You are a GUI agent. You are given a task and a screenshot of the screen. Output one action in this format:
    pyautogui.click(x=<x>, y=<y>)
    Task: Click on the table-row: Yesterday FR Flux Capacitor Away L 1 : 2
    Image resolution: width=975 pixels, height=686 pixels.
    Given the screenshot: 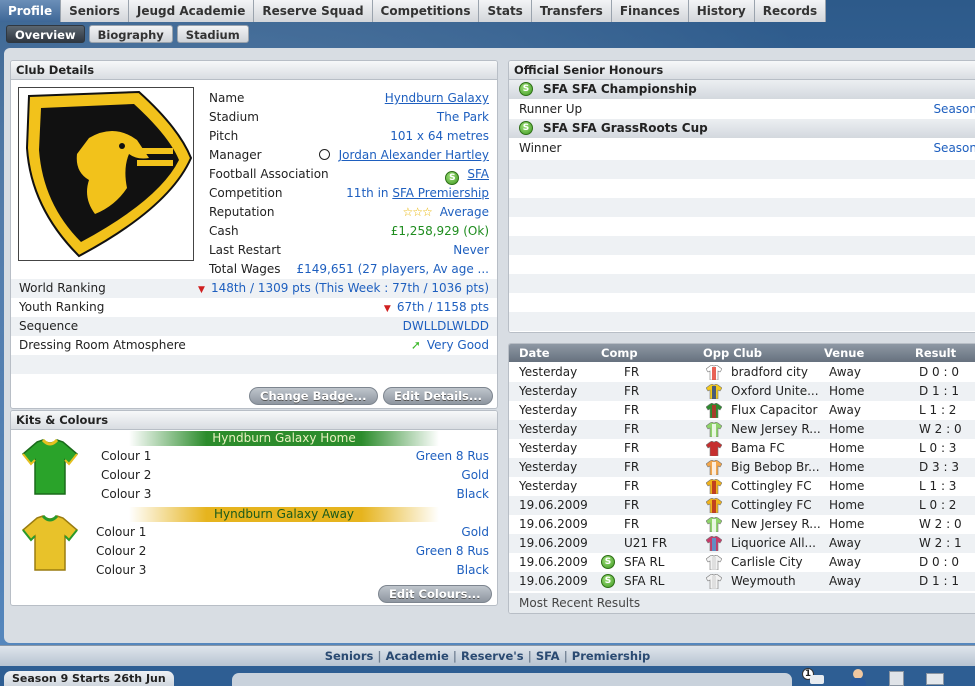 What is the action you would take?
    pyautogui.click(x=742, y=410)
    